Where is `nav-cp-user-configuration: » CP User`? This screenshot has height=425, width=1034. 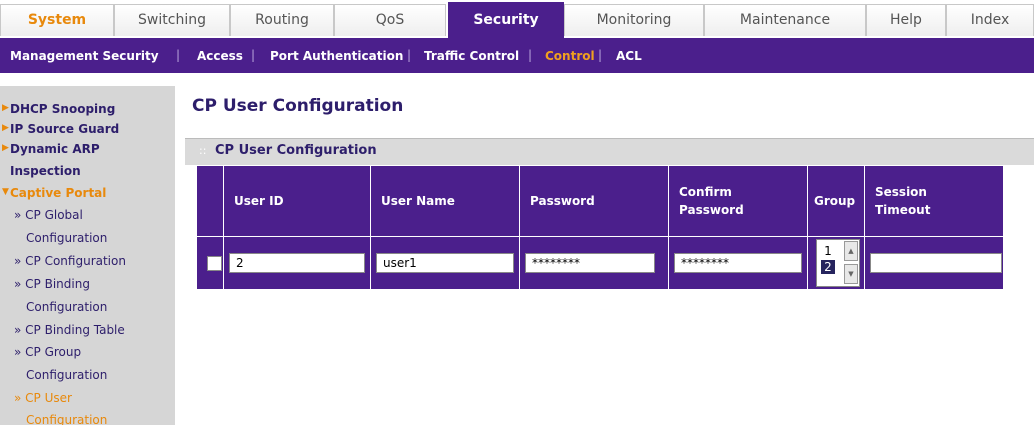
nav-cp-user-configuration: » CP User is located at coordinates (43, 398).